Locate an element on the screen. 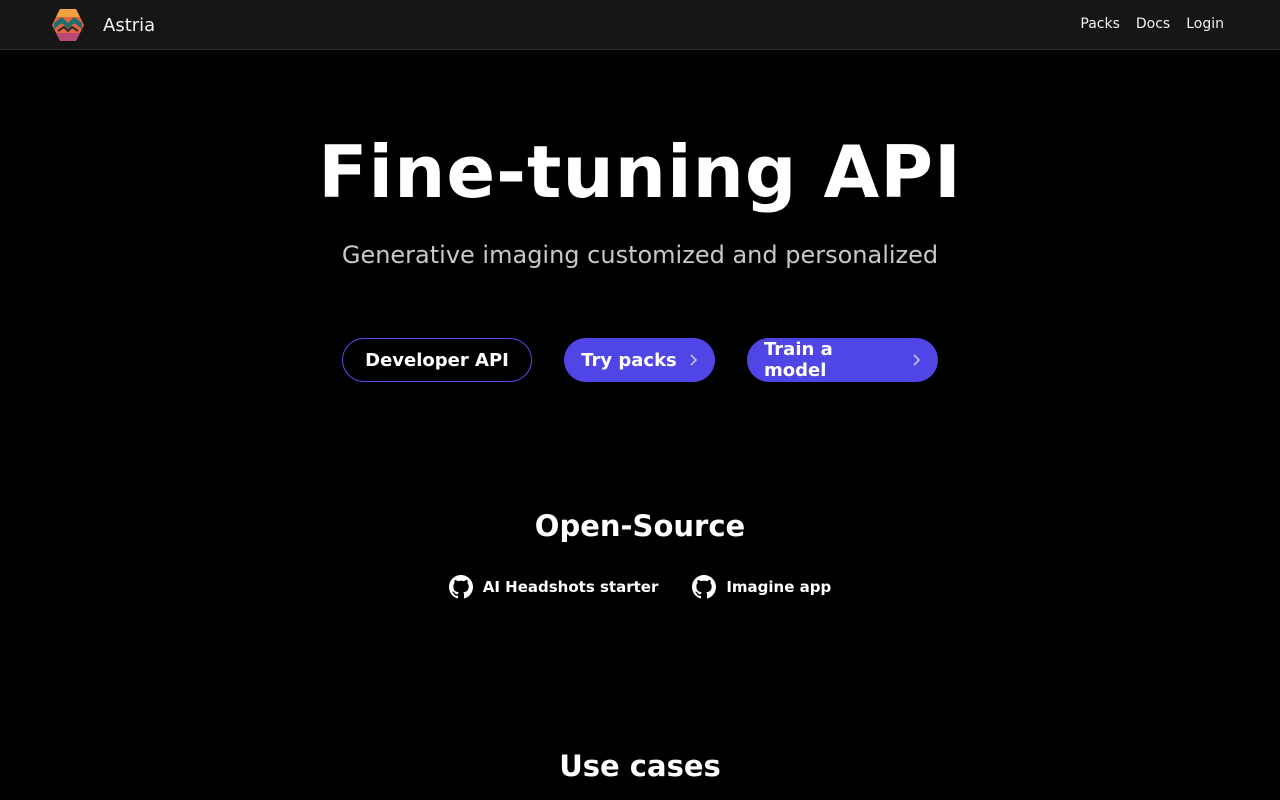 This screenshot has height=800, width=1280. try-packs-button: Try packs is located at coordinates (639, 360).